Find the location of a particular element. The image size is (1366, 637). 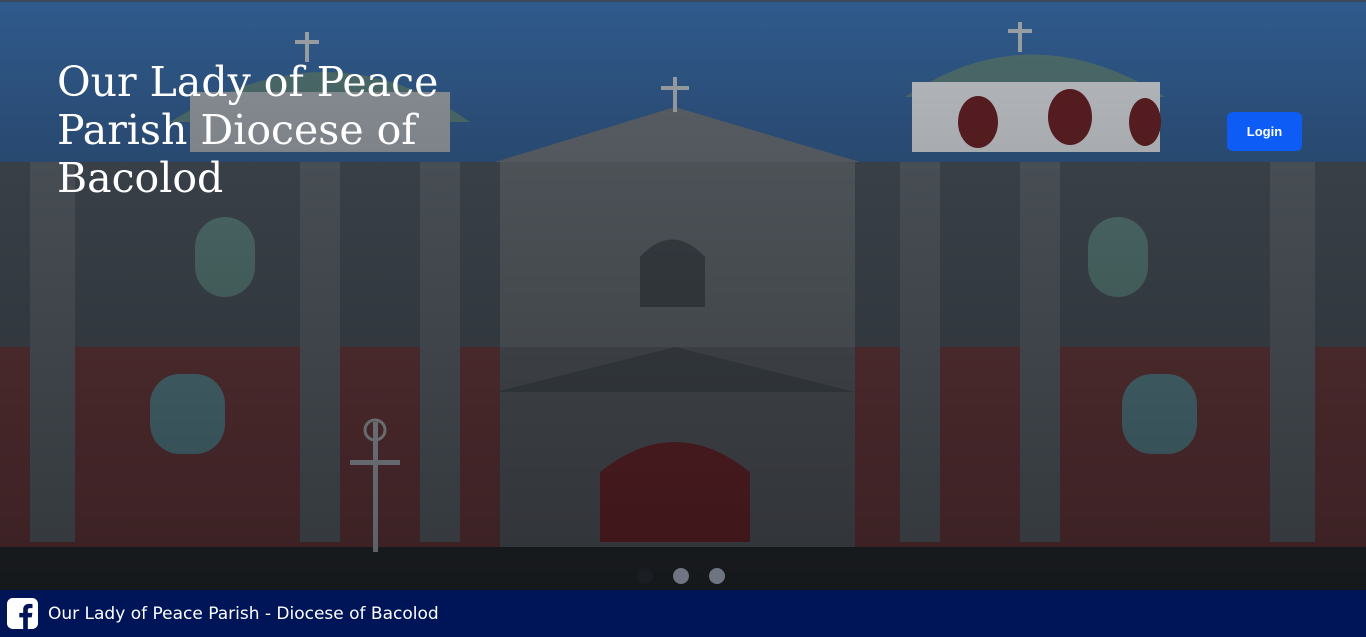

carousel-indicators is located at coordinates (681, 576).